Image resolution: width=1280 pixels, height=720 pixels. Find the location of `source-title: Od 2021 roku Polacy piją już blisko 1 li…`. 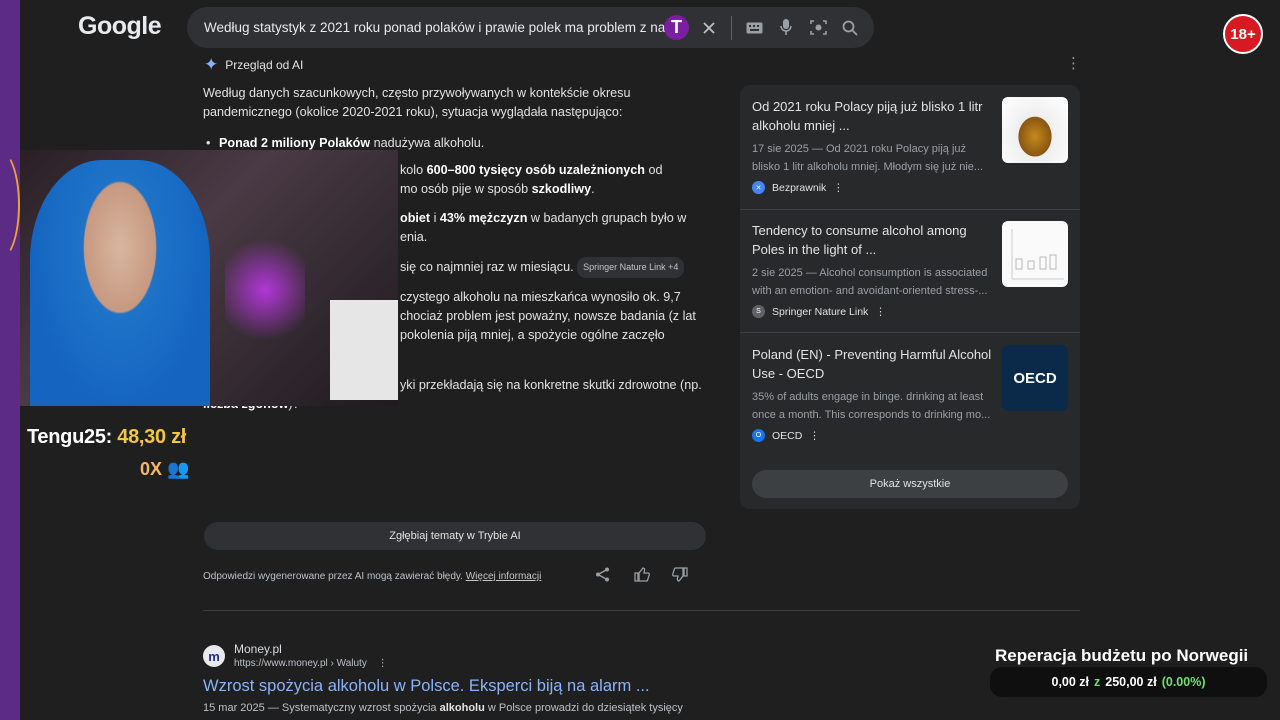

source-title: Od 2021 roku Polacy piją już blisko 1 li… is located at coordinates (872, 116).